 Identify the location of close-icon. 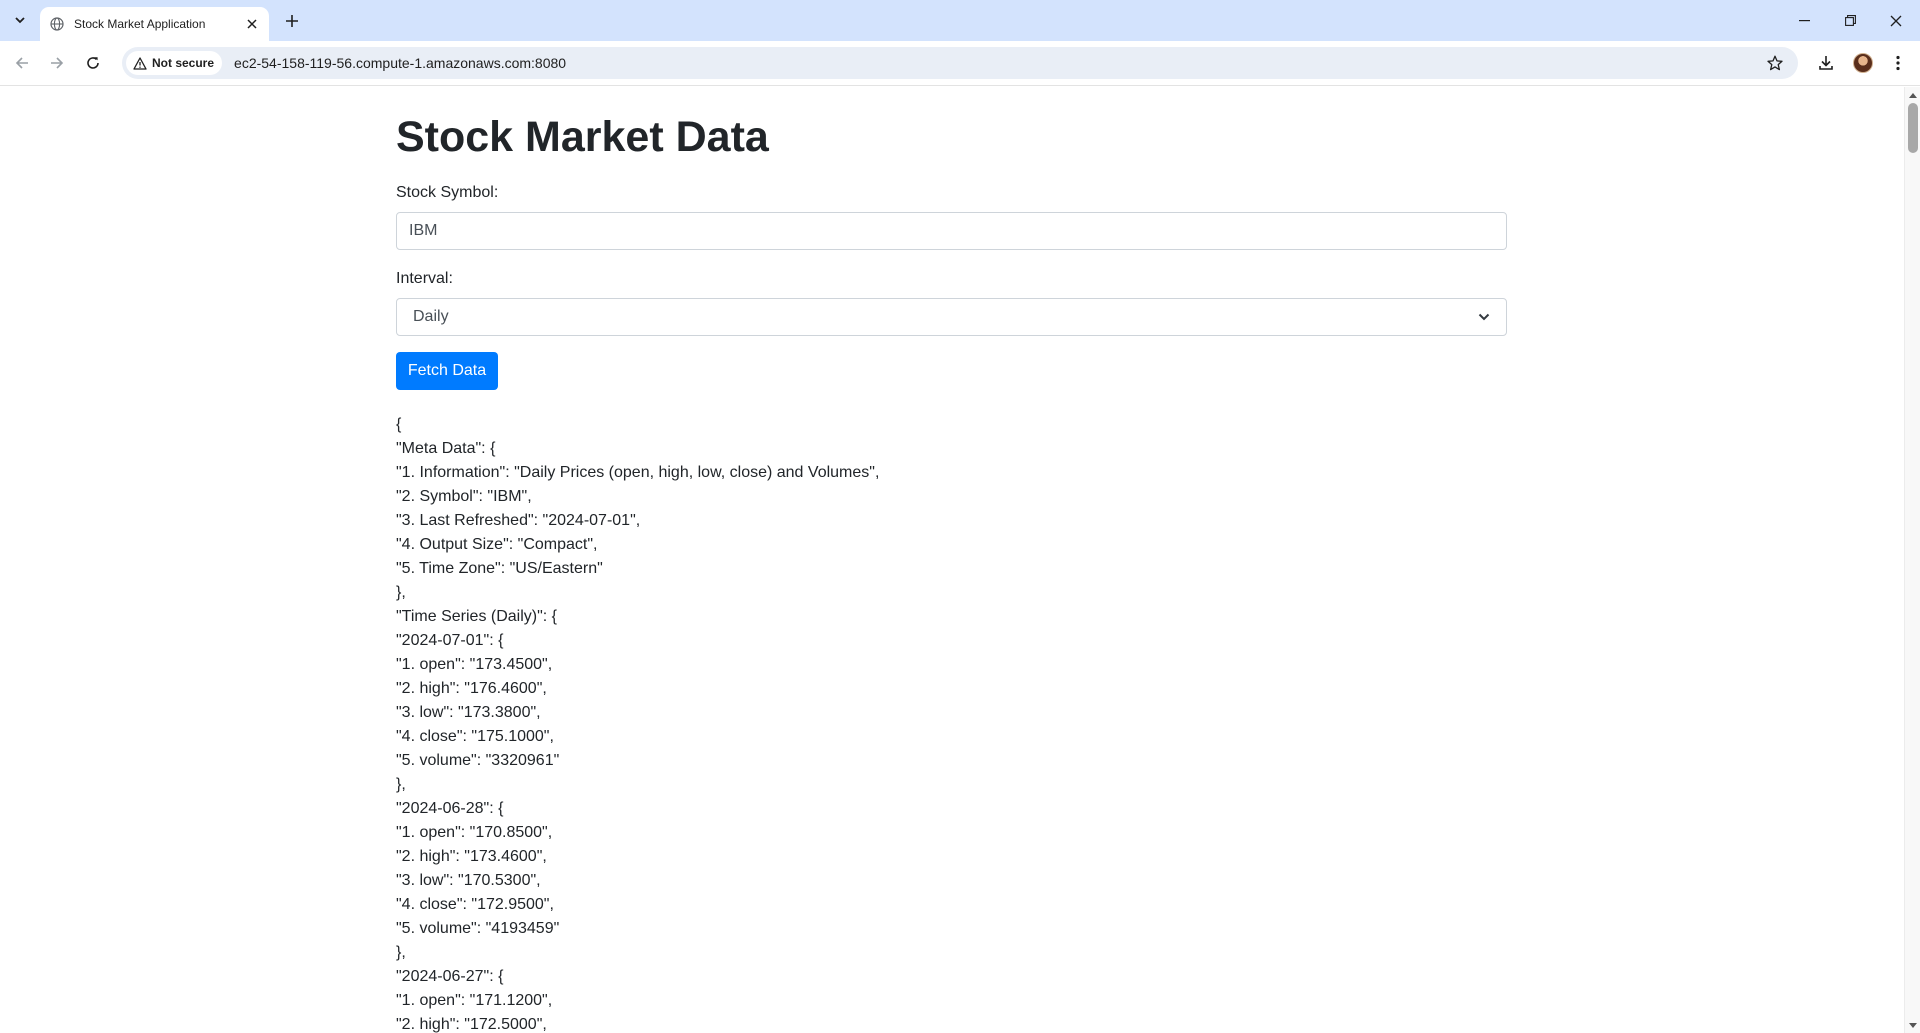
(1896, 20).